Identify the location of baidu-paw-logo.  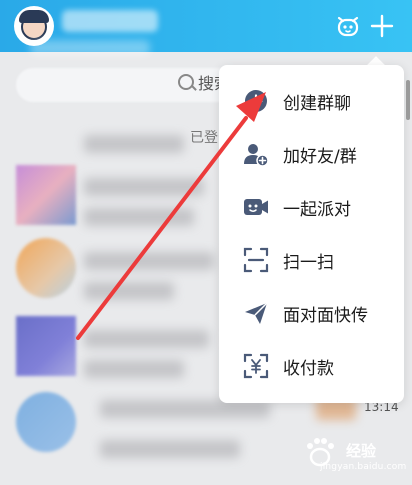
(320, 452).